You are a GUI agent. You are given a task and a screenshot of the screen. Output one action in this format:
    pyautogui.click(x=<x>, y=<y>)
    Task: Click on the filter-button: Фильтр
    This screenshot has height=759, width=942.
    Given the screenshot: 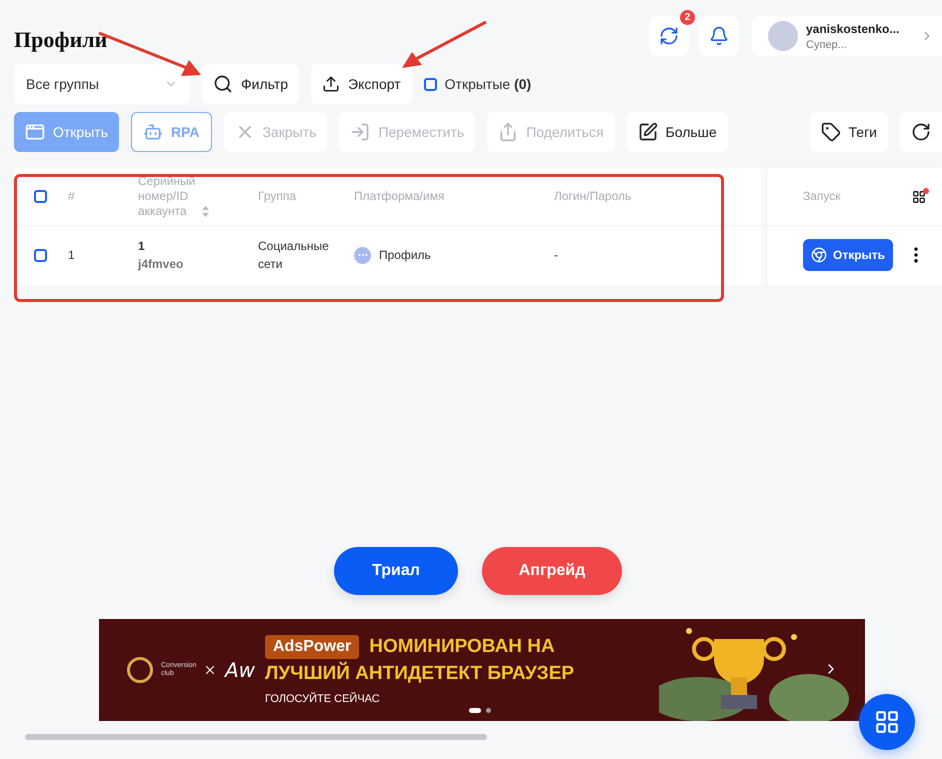 What is the action you would take?
    pyautogui.click(x=251, y=84)
    